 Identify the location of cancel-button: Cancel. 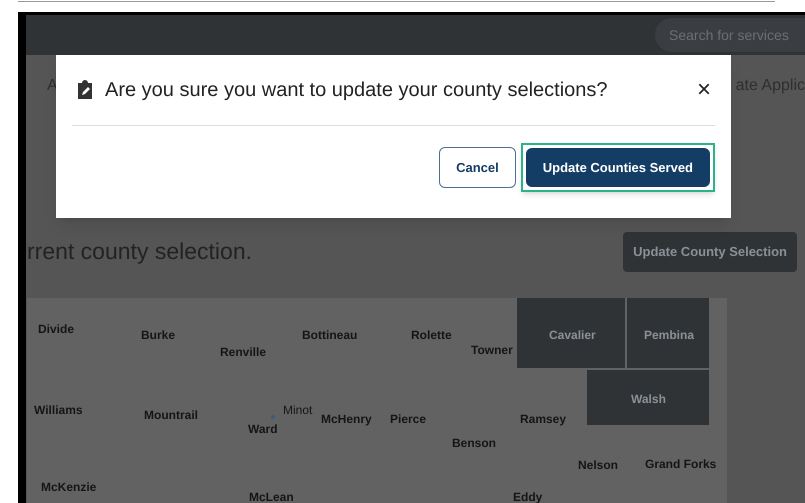
(477, 167).